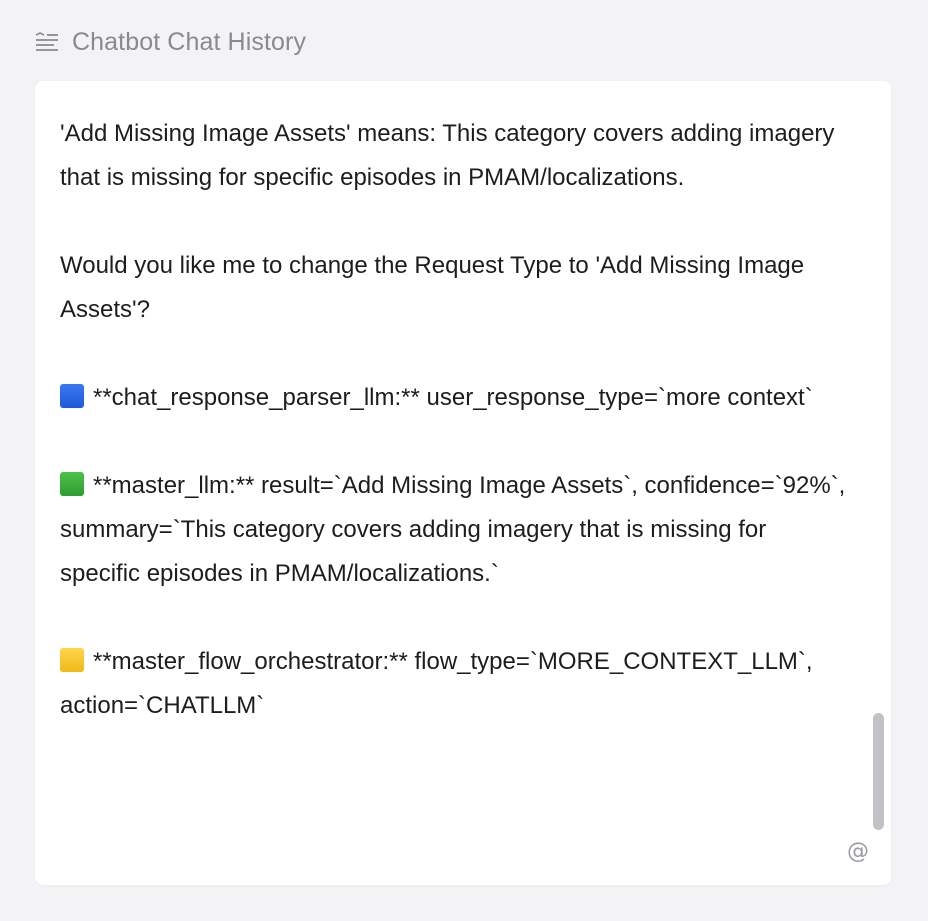  What do you see at coordinates (72, 484) in the screenshot?
I see `green-square-icon` at bounding box center [72, 484].